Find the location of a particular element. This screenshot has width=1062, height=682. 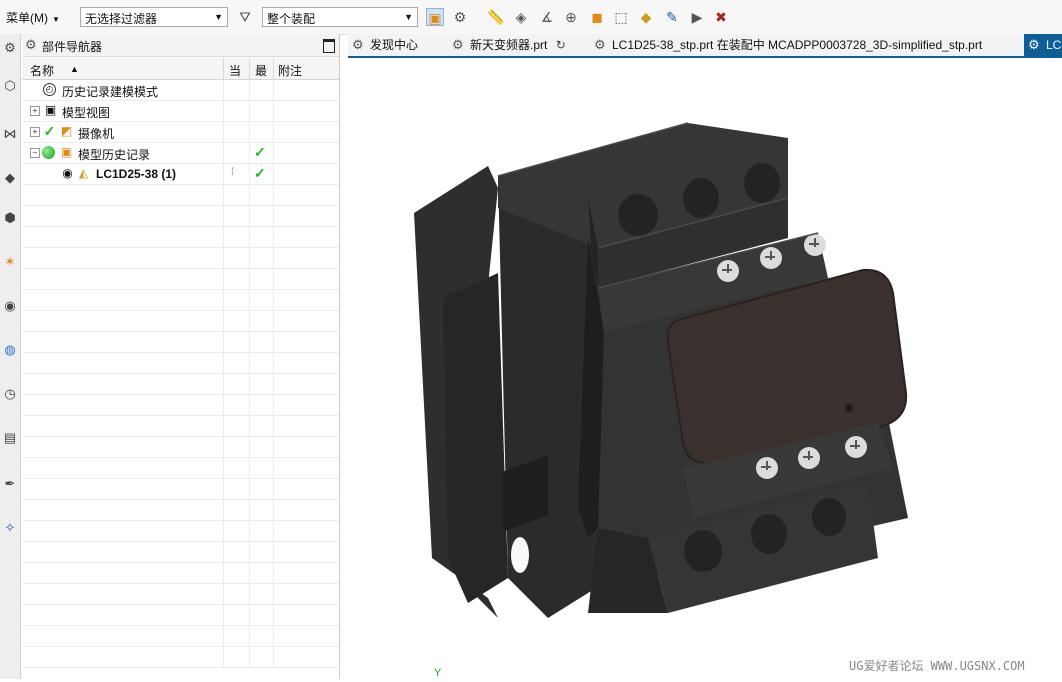

column-current: 当 is located at coordinates (235, 70).